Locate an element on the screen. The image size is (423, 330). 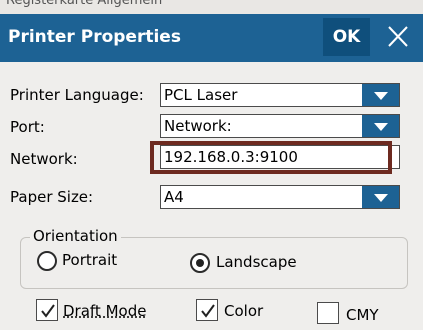
printer-language-label: Printer Language: is located at coordinates (77, 95).